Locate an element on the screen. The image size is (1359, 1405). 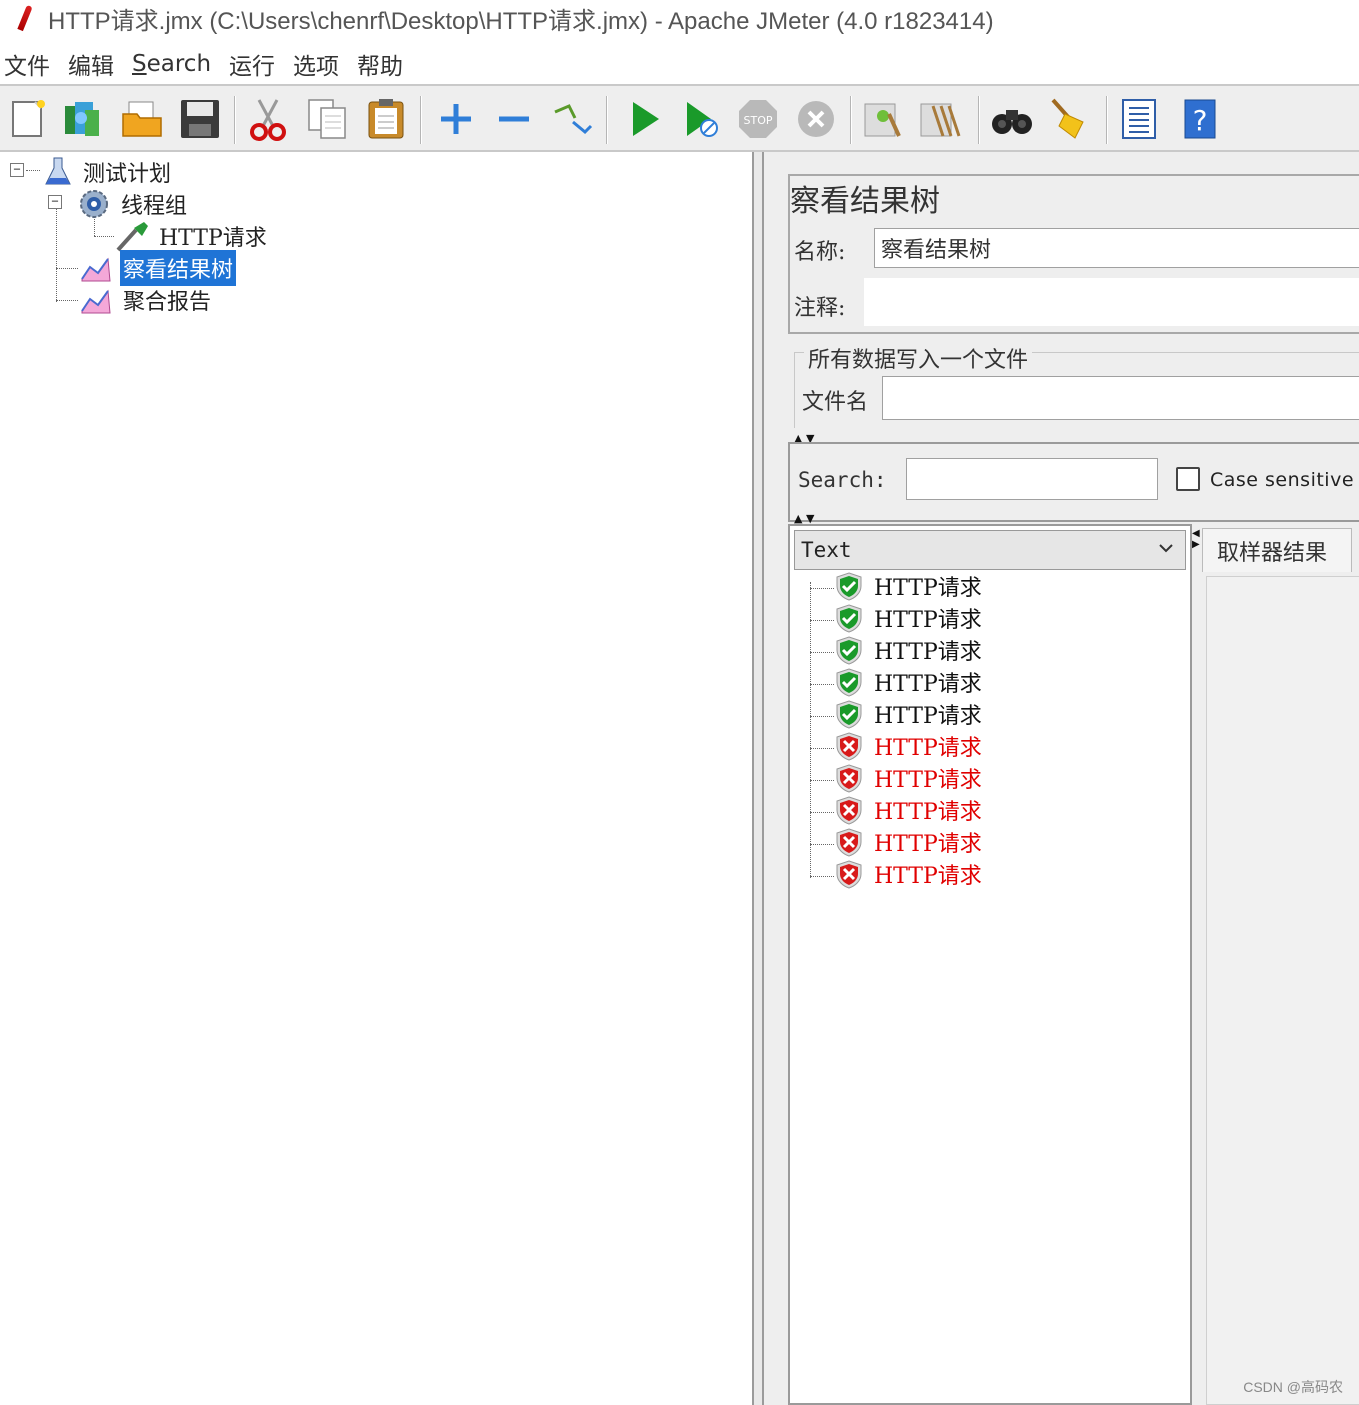
tree-label: 察看结果树 is located at coordinates (178, 268).